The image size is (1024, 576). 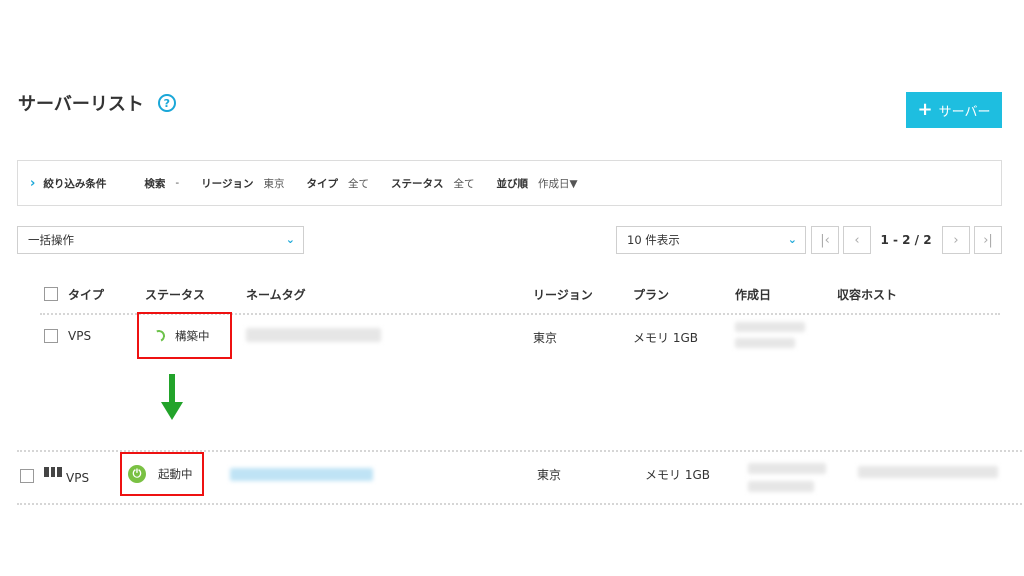 What do you see at coordinates (160, 240) in the screenshot?
I see `bulk-action-select: 一括操作 ⌄` at bounding box center [160, 240].